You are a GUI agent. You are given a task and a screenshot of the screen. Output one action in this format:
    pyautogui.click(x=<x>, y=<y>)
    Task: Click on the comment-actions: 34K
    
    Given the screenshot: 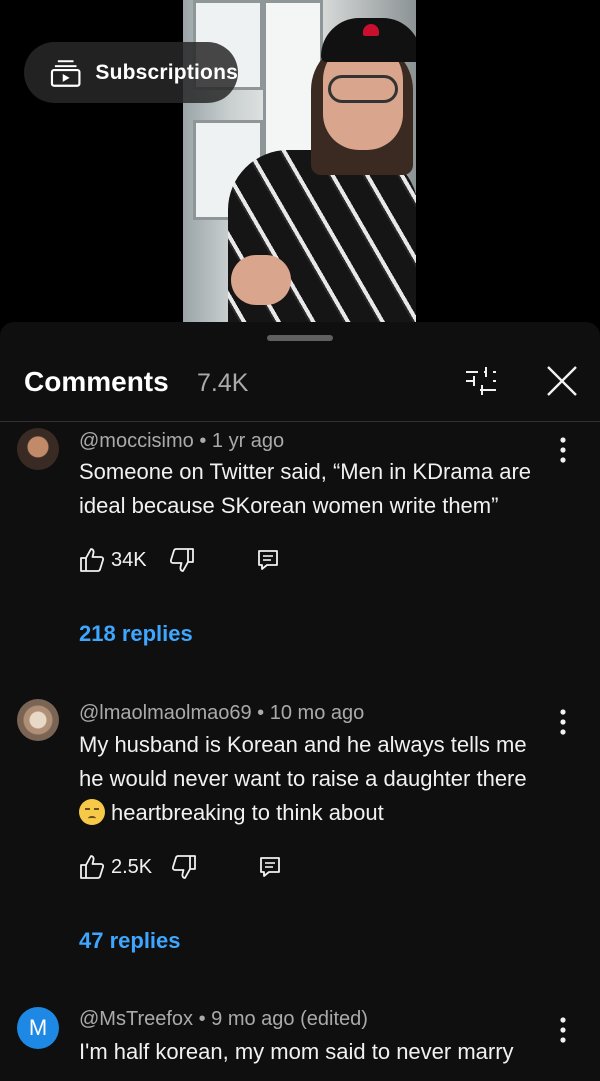 What is the action you would take?
    pyautogui.click(x=179, y=560)
    